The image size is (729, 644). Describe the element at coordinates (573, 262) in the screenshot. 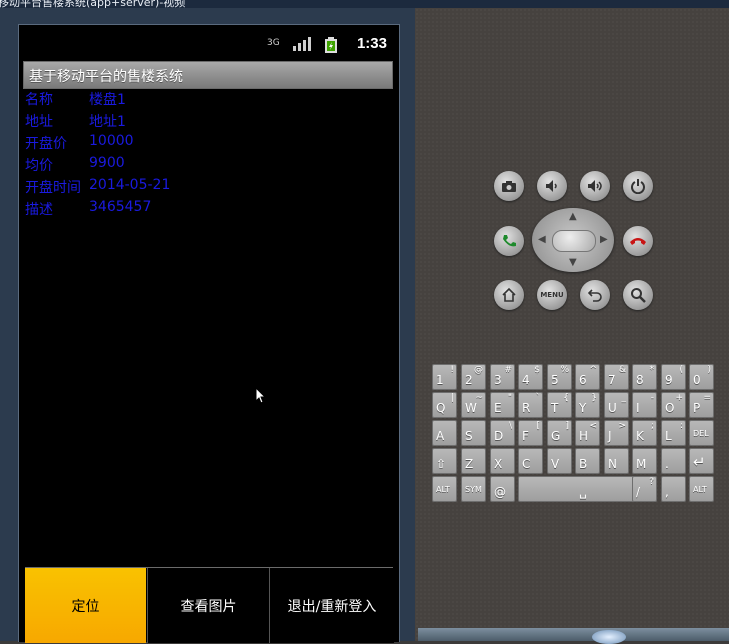

I see `dpad-down-icon: ▼` at that location.